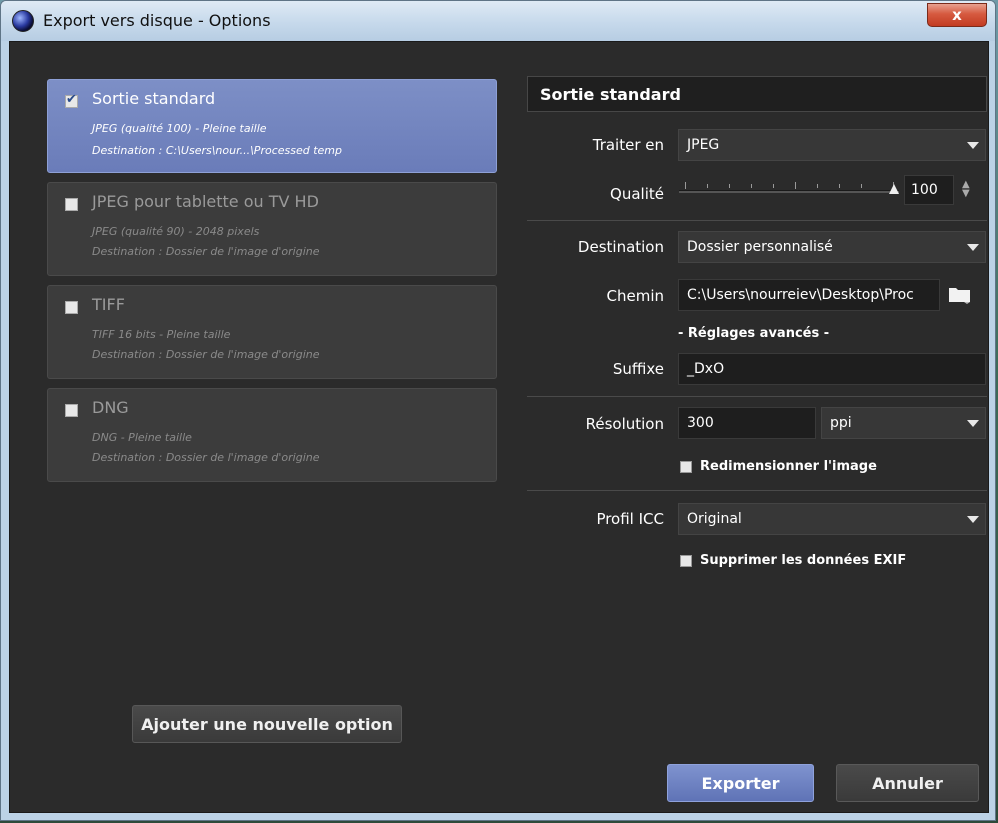 Image resolution: width=998 pixels, height=823 pixels. Describe the element at coordinates (620, 247) in the screenshot. I see `destination-label: Destination` at that location.